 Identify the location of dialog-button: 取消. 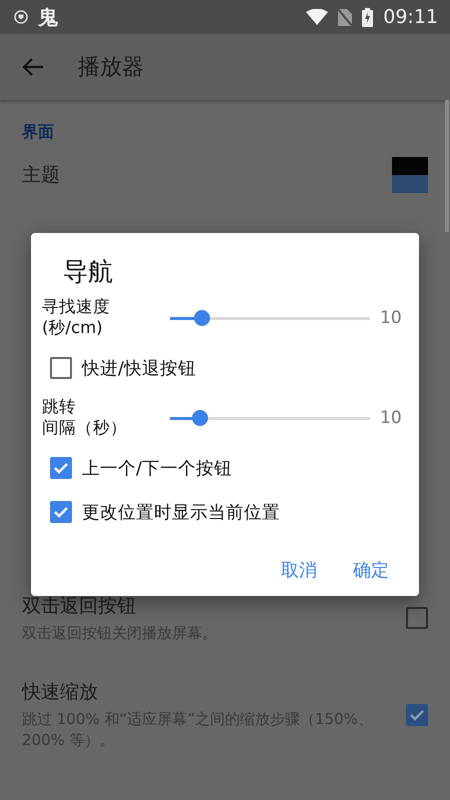
(299, 570).